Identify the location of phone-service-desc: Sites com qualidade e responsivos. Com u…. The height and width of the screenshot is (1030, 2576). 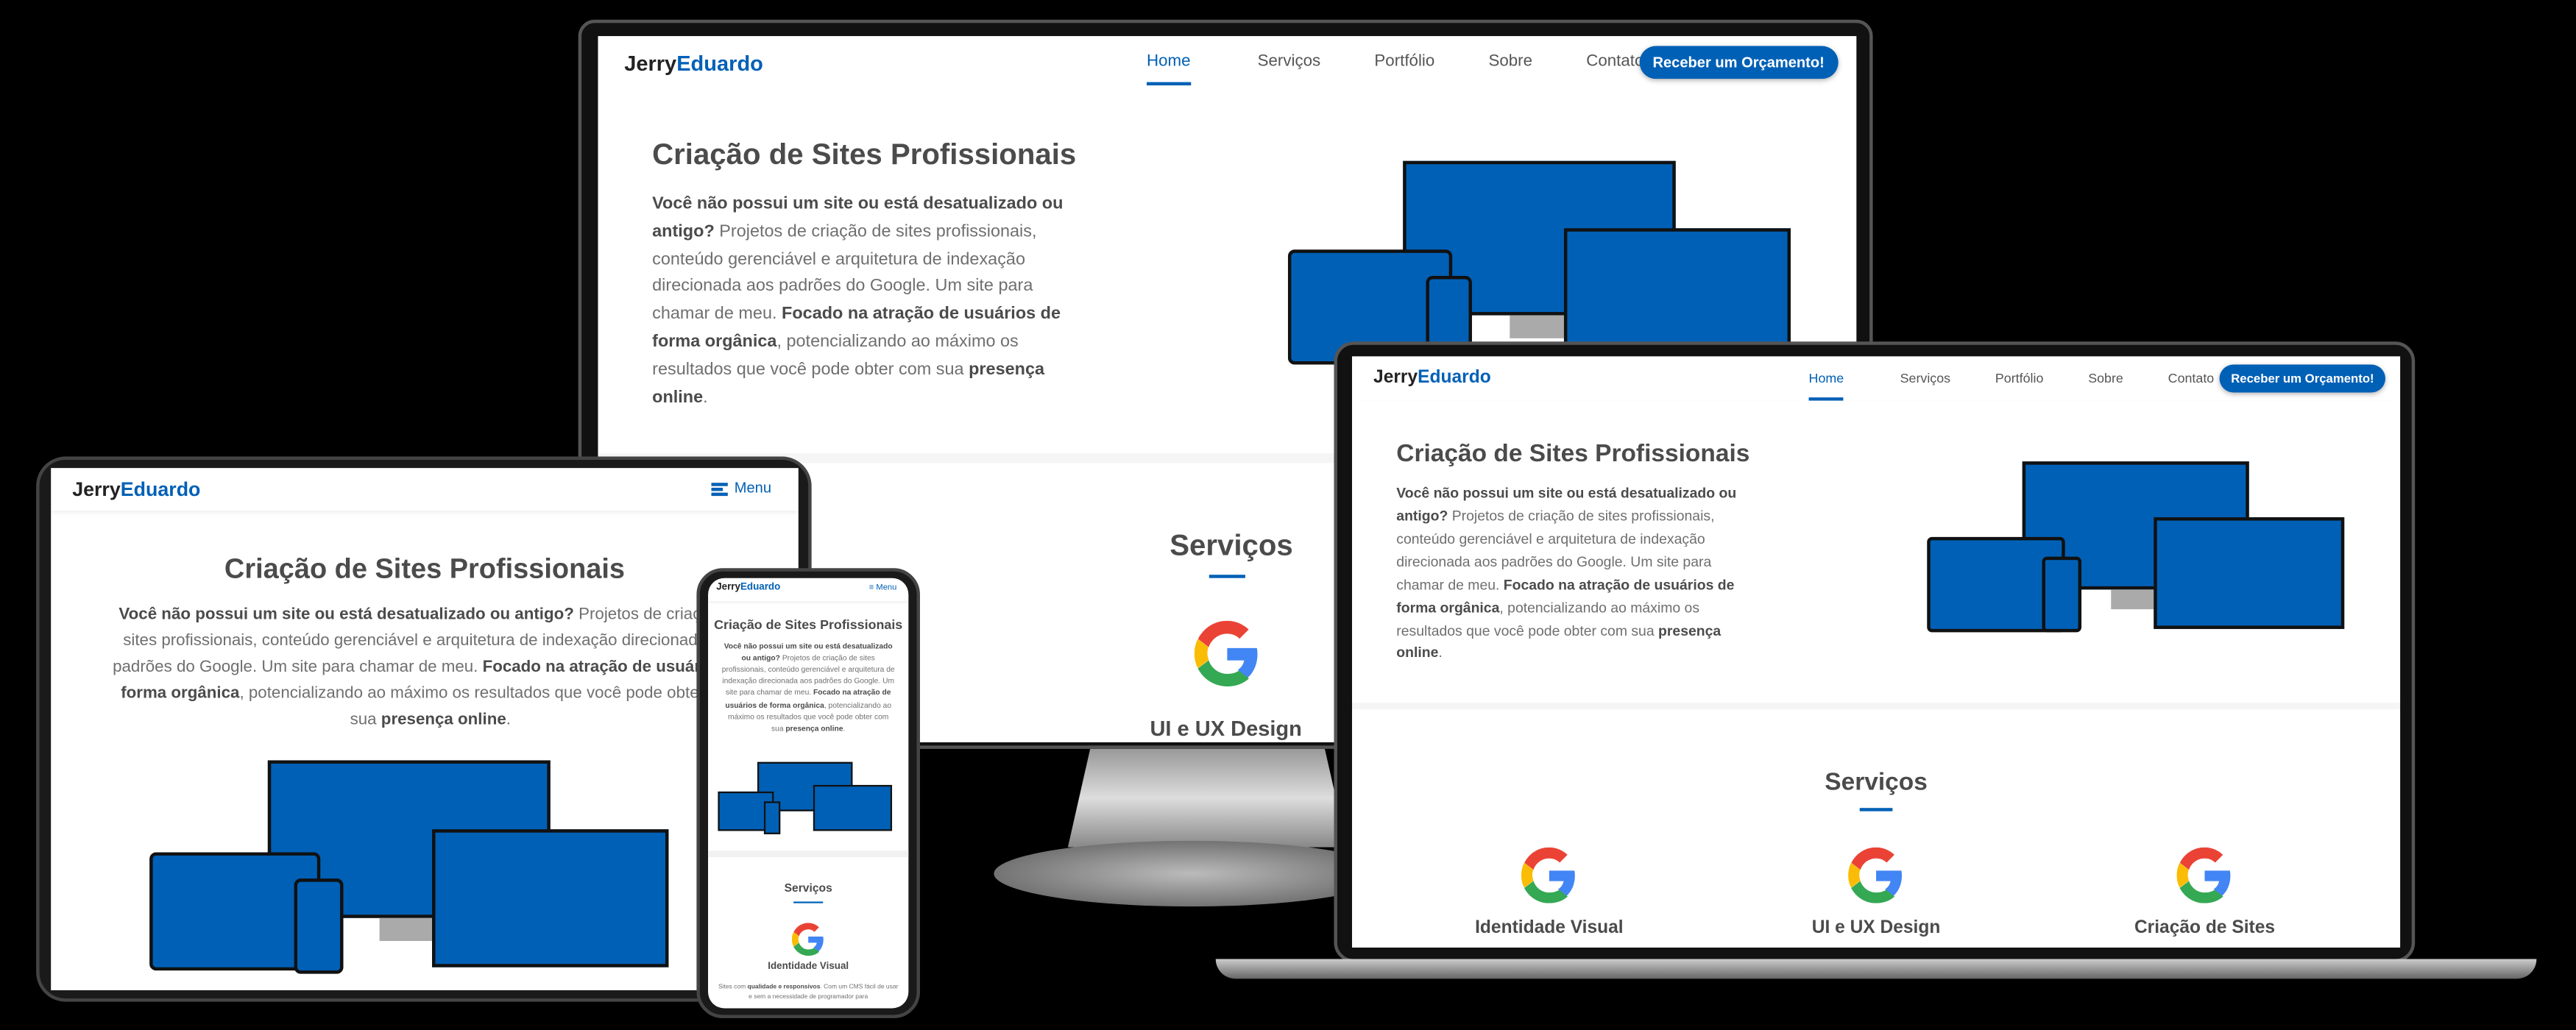
(808, 992).